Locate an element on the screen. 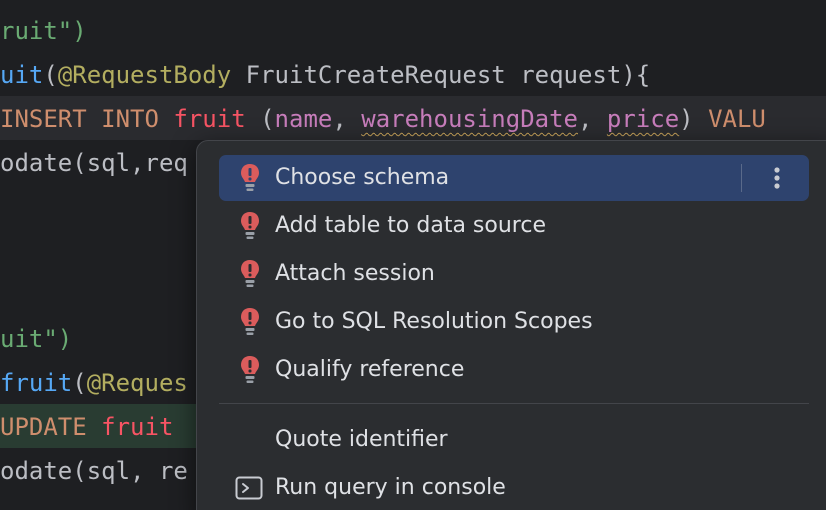  console-icon is located at coordinates (249, 488).